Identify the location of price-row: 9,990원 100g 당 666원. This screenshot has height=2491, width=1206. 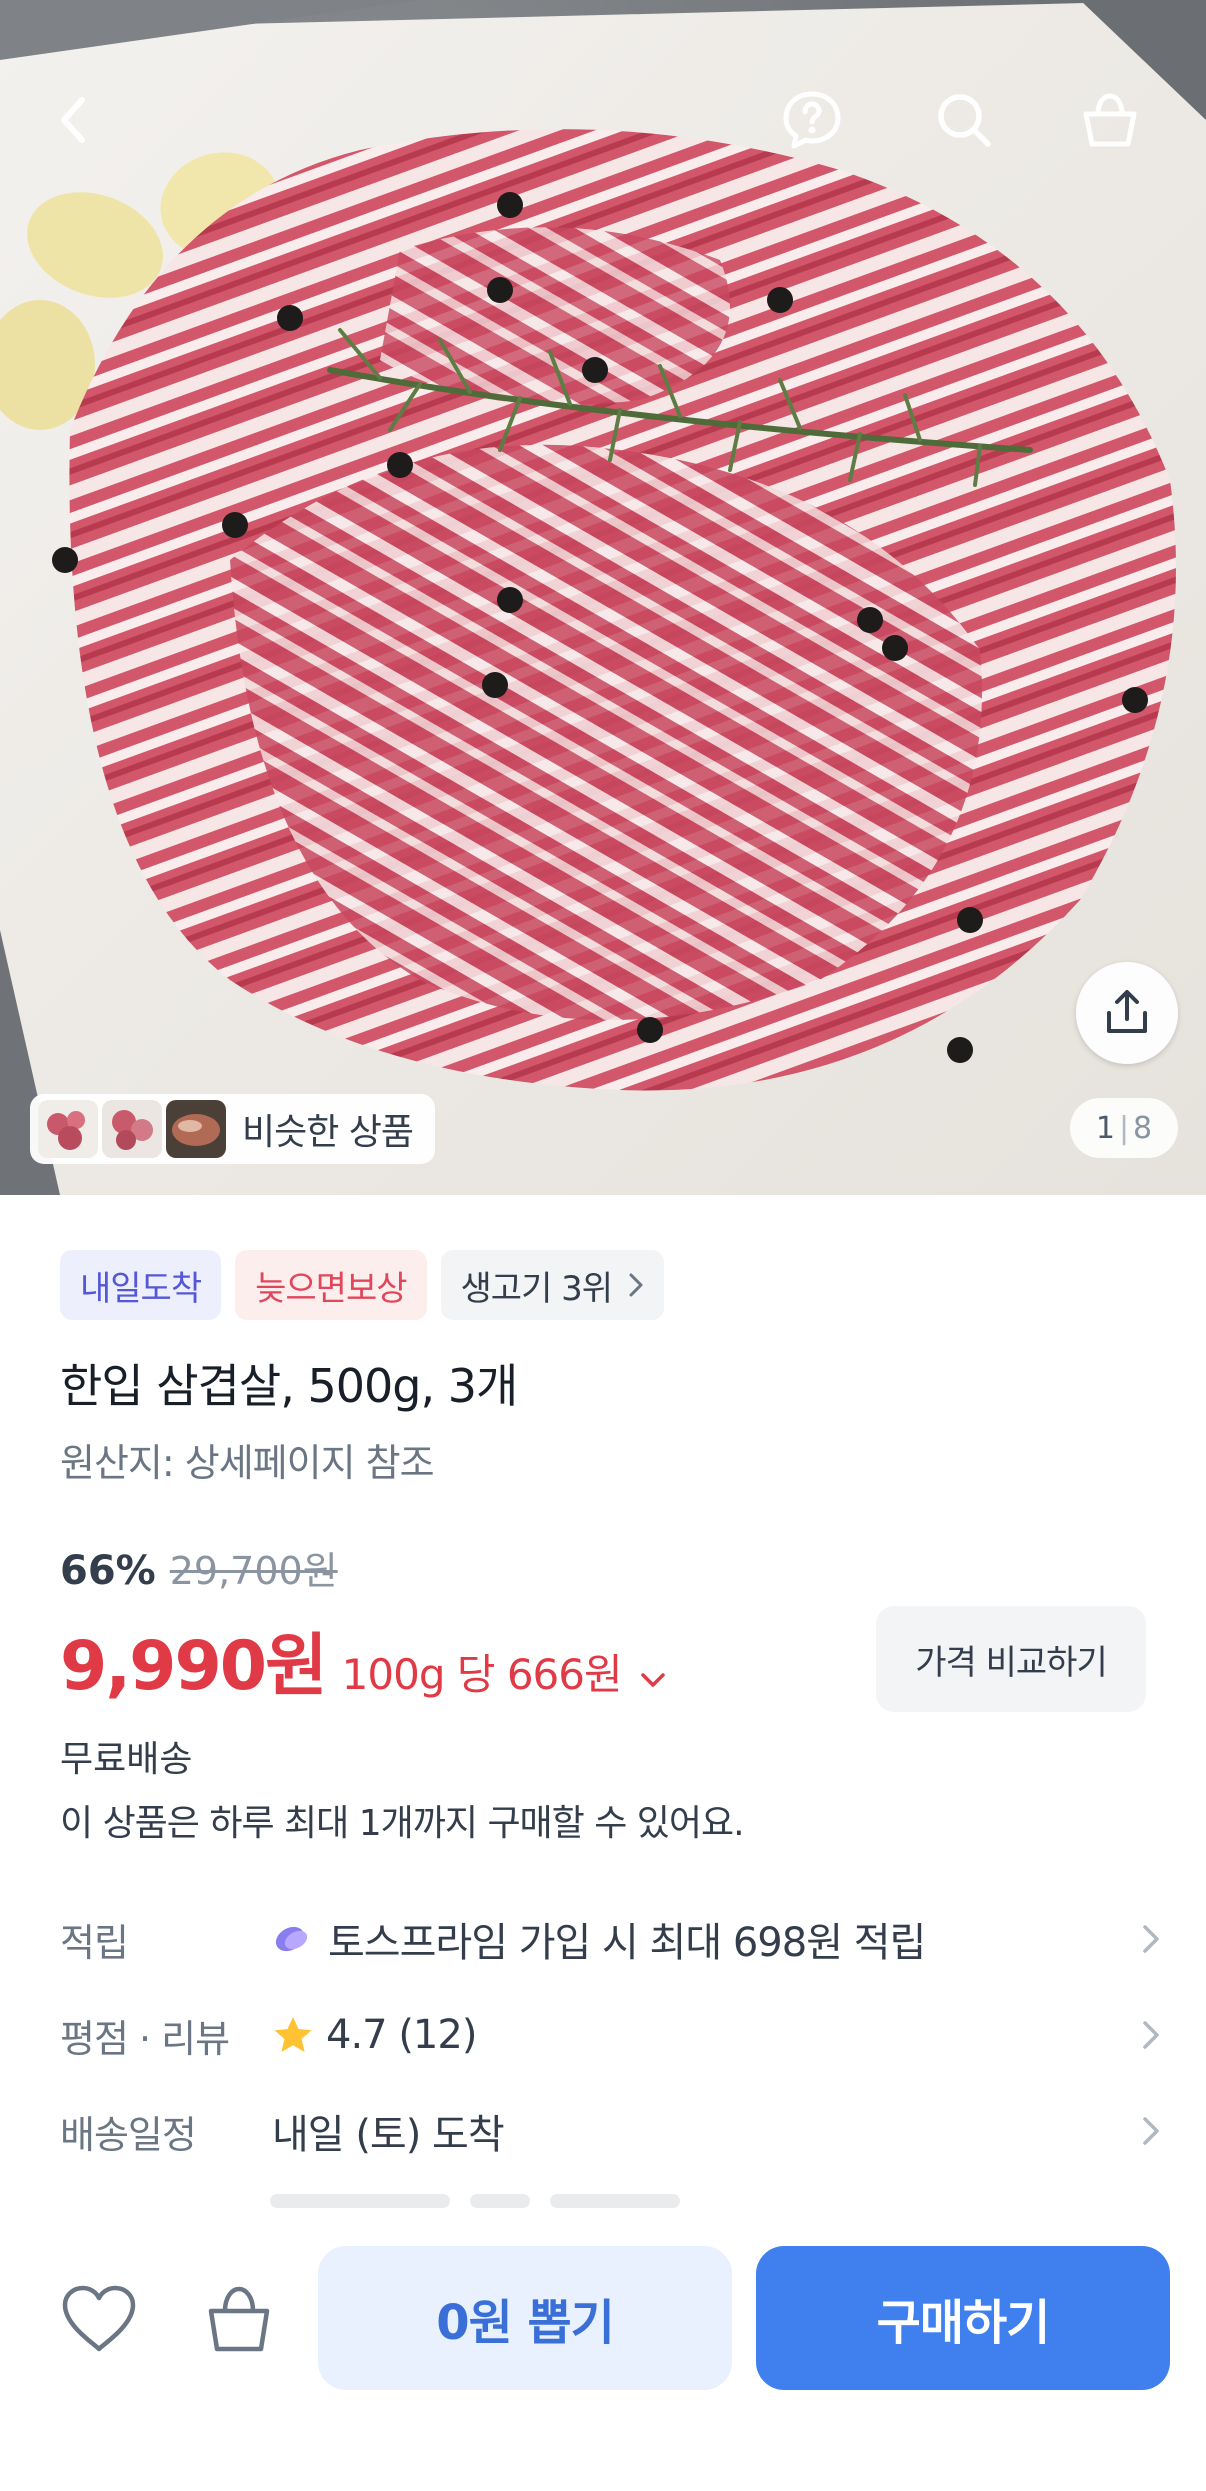
(363, 1659).